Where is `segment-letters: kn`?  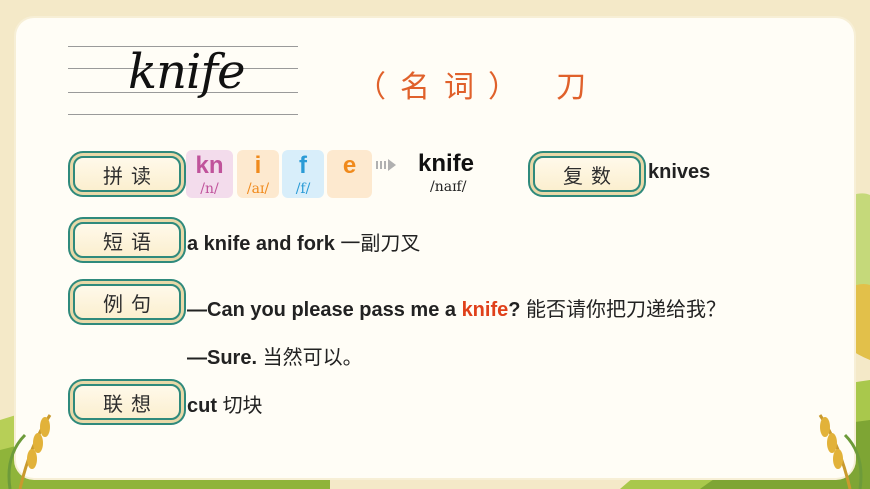 segment-letters: kn is located at coordinates (209, 165).